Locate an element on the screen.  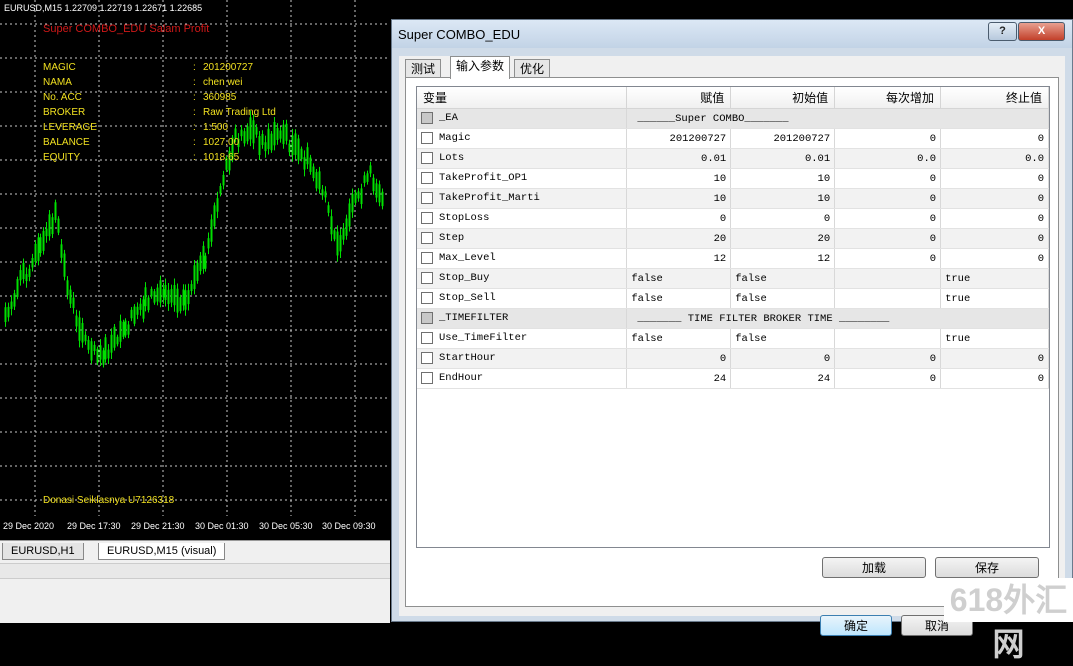
save-button: 保存 is located at coordinates (987, 567).